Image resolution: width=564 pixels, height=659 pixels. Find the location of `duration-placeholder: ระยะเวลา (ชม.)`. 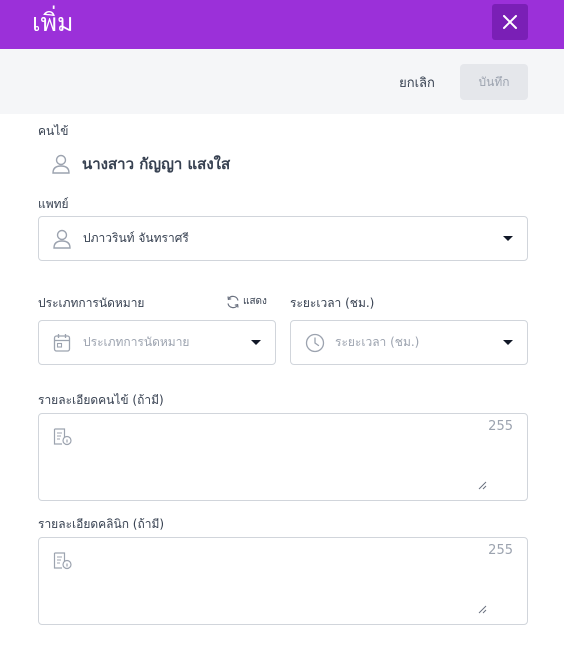

duration-placeholder: ระยะเวลา (ชม.) is located at coordinates (377, 342).